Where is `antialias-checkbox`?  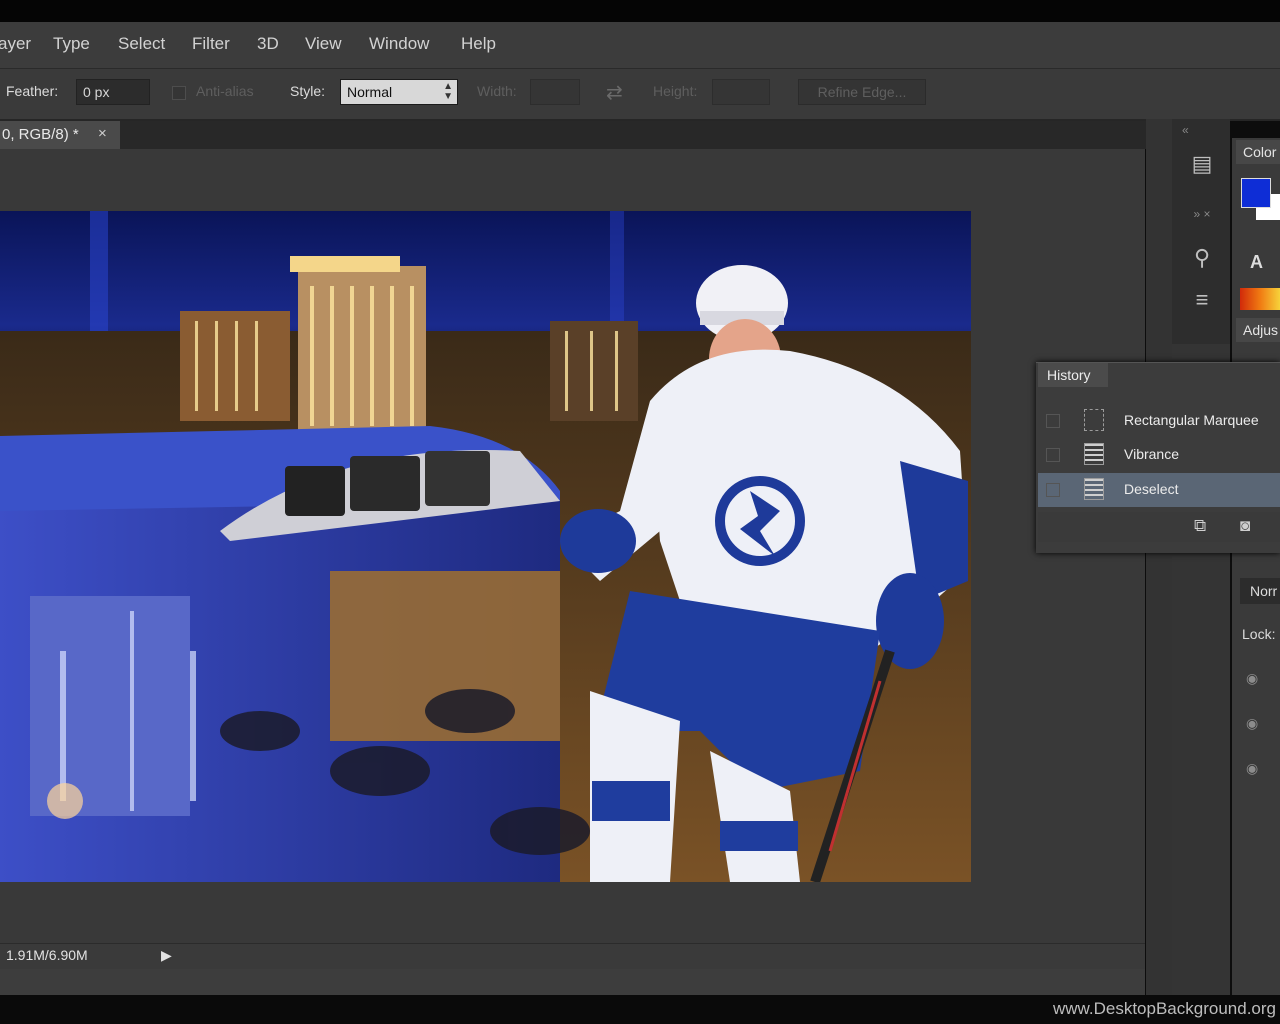 antialias-checkbox is located at coordinates (179, 93).